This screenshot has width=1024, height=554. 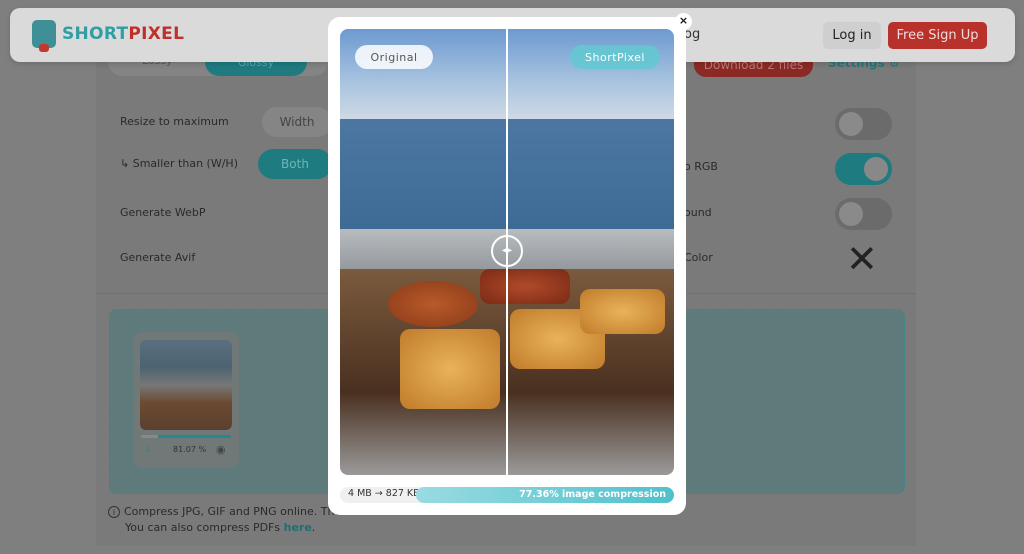 What do you see at coordinates (186, 385) in the screenshot?
I see `file-thumbnail` at bounding box center [186, 385].